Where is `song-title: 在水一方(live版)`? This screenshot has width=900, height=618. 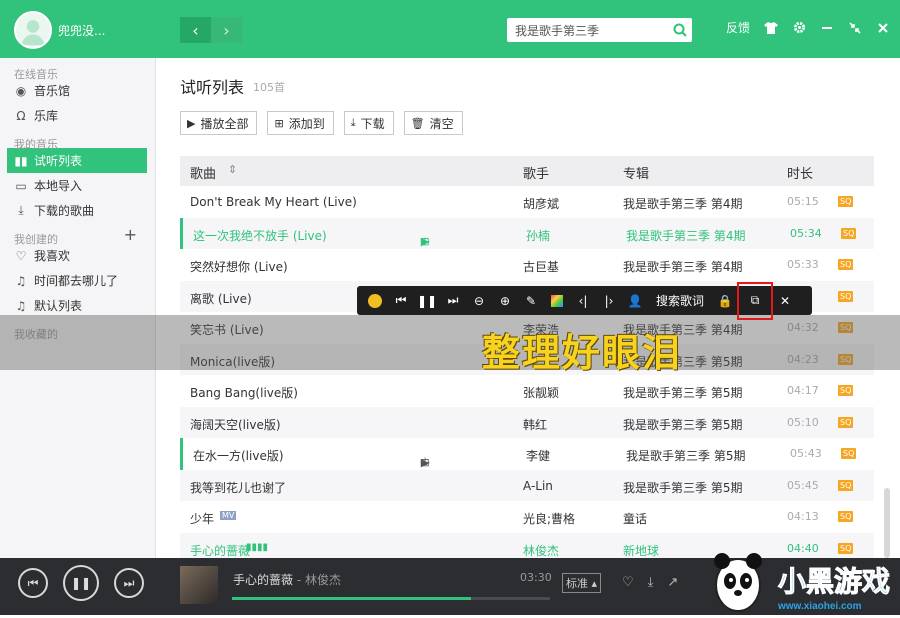 song-title: 在水一方(live版) is located at coordinates (238, 455).